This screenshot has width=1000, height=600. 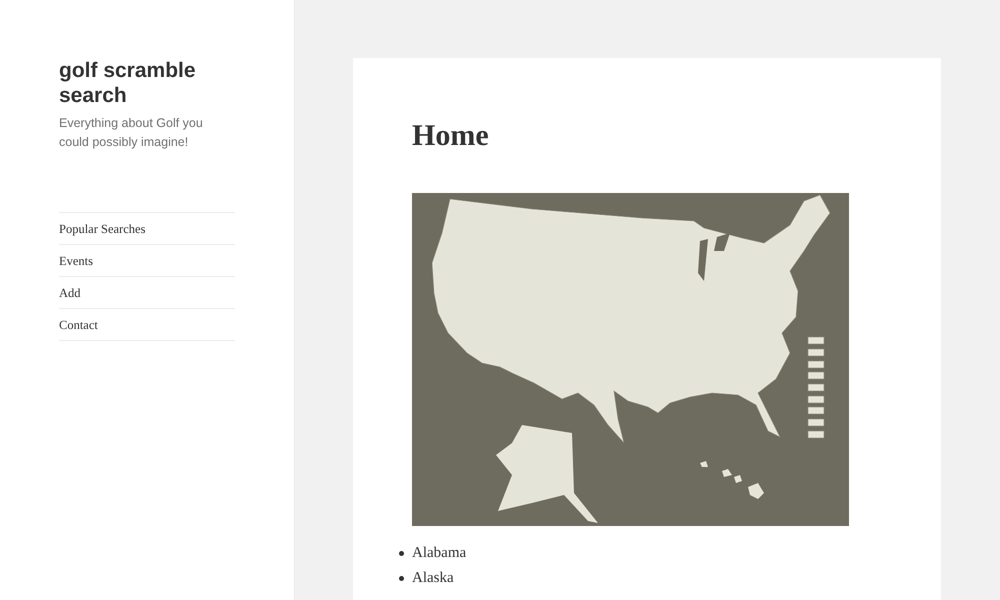 What do you see at coordinates (433, 578) in the screenshot?
I see `list-item: Alaska` at bounding box center [433, 578].